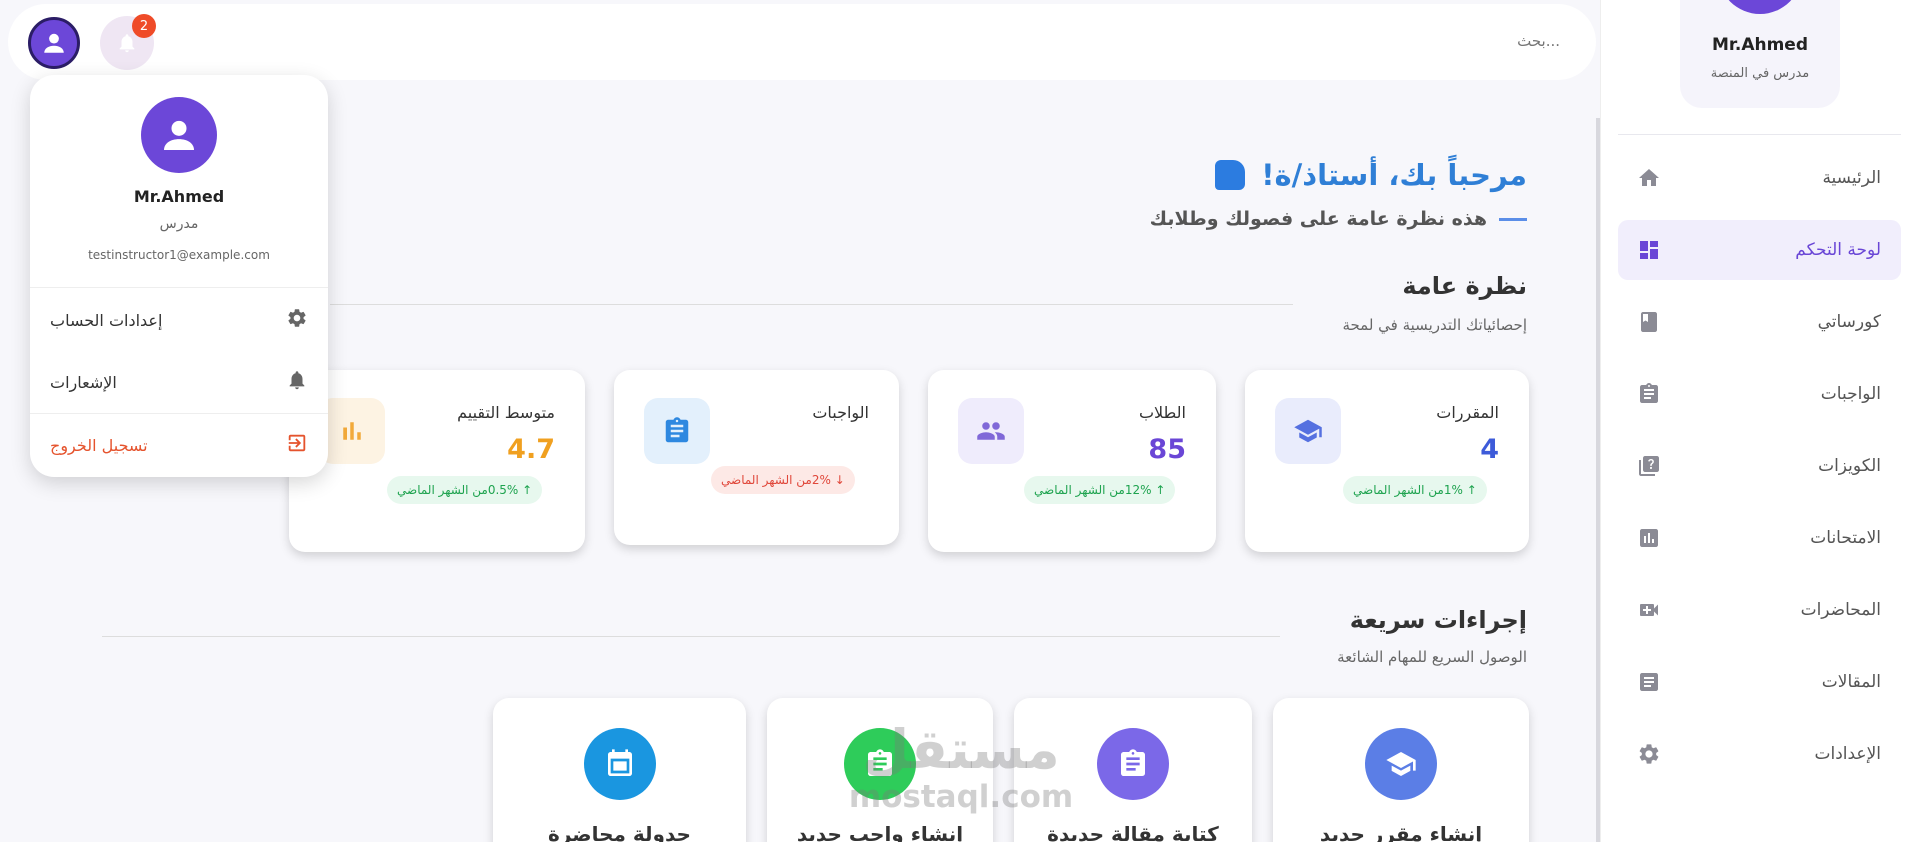  What do you see at coordinates (179, 320) in the screenshot?
I see `account-settings-menu-item: إعدادات الحساب` at bounding box center [179, 320].